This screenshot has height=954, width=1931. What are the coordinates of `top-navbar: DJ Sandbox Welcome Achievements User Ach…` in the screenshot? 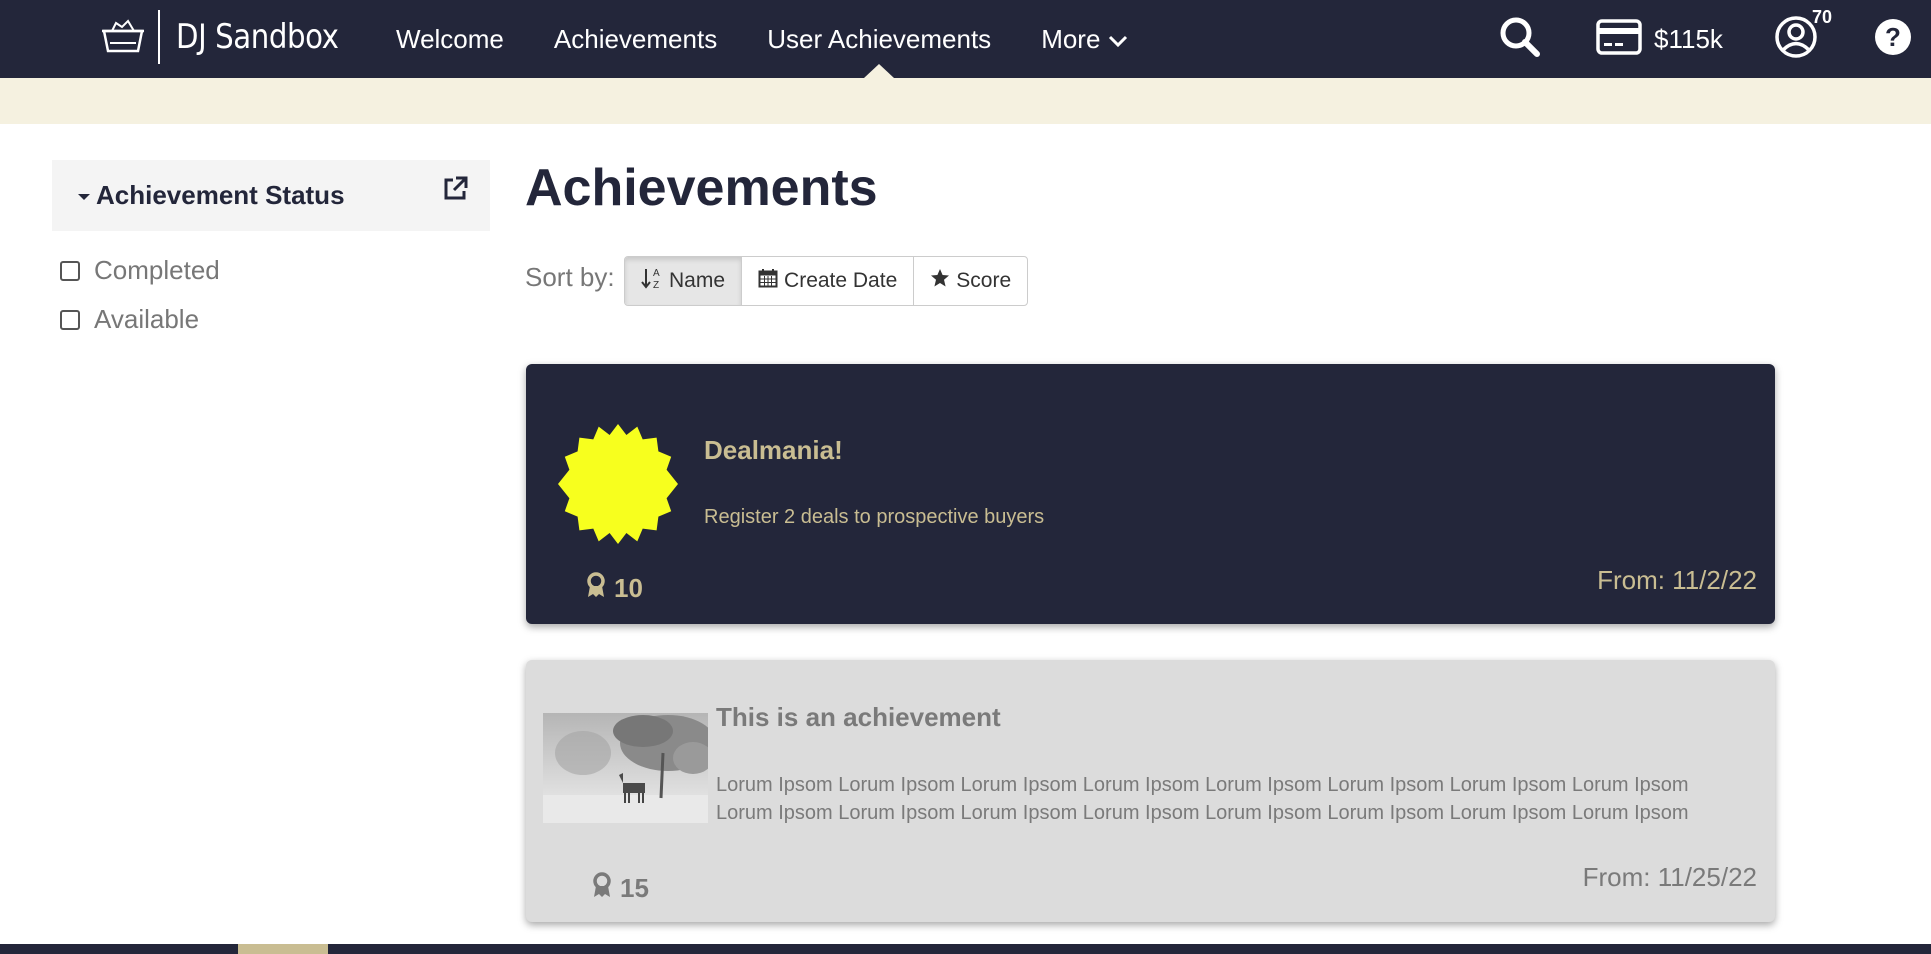 It's located at (965, 39).